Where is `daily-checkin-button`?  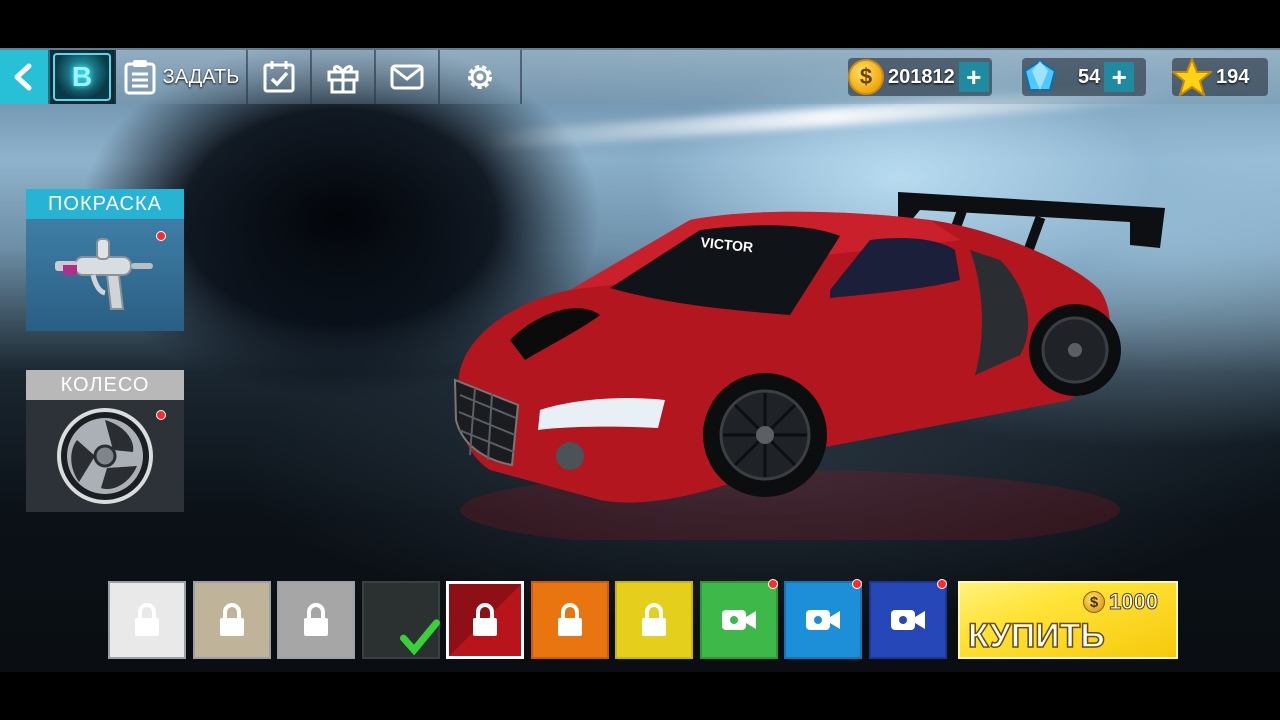
daily-checkin-button is located at coordinates (280, 77).